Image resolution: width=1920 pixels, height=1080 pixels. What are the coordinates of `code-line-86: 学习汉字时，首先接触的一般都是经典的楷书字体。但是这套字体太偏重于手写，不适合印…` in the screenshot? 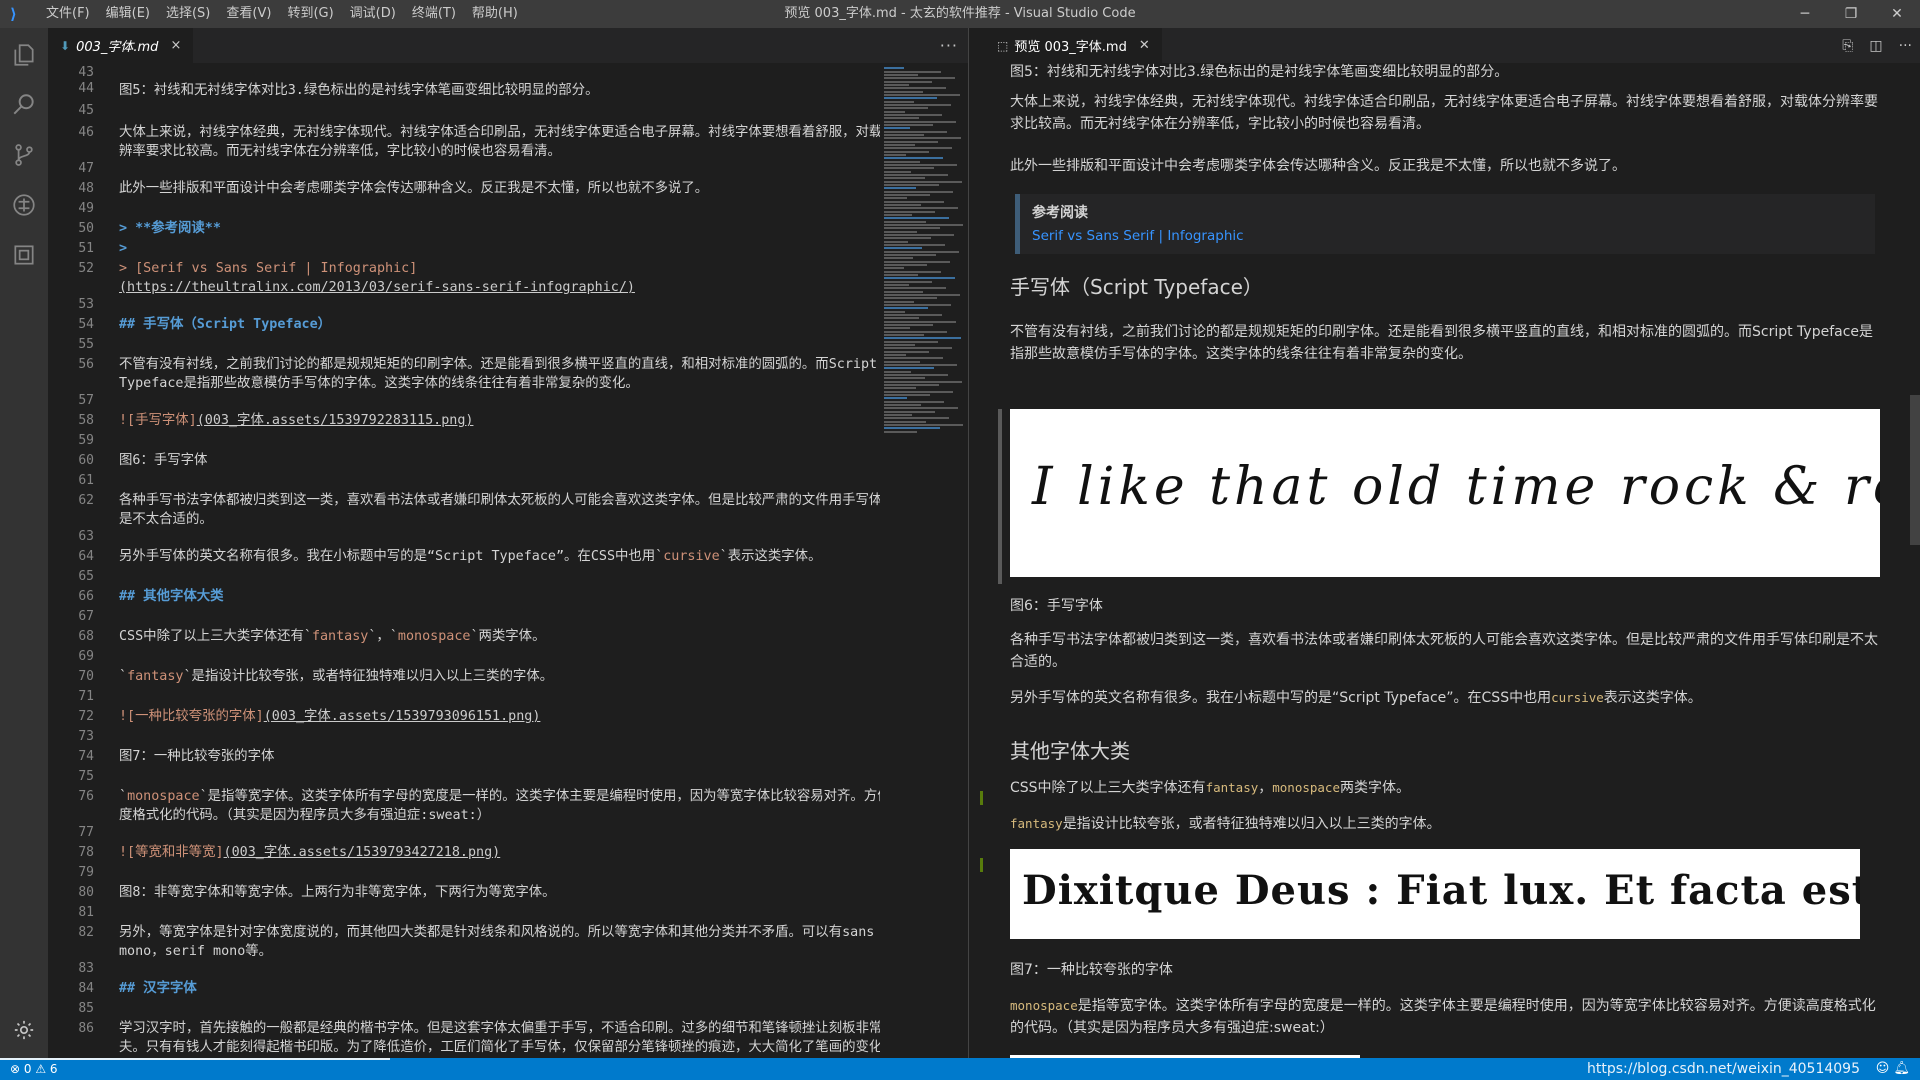 It's located at (499, 1038).